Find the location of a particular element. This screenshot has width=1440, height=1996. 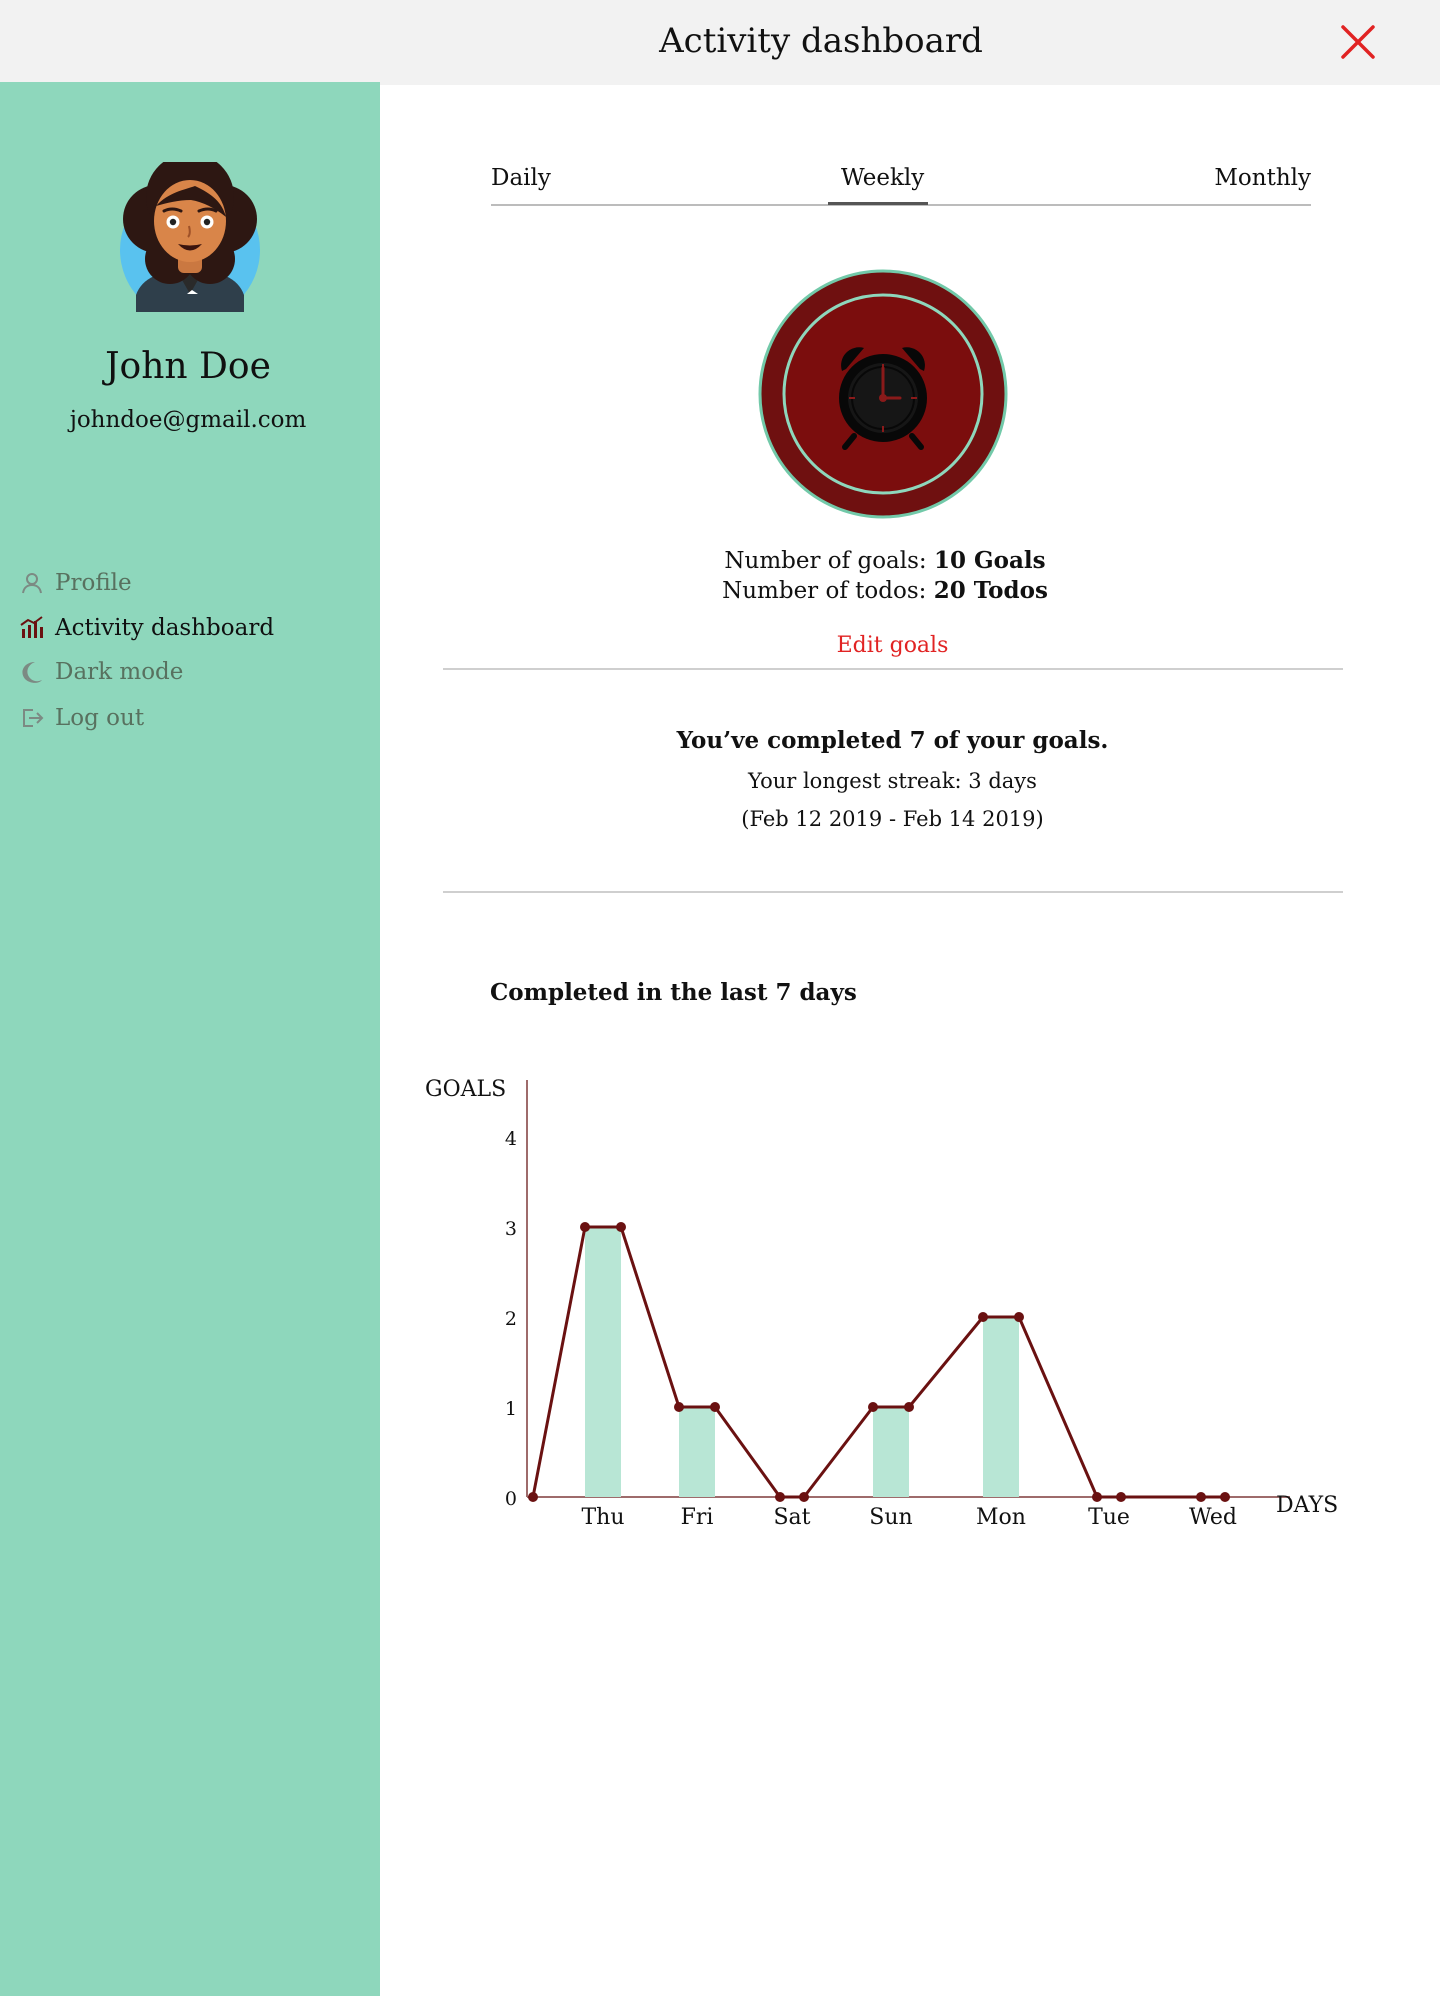

goals-count-text: Number of goals: 10 Goals is located at coordinates (885, 561).